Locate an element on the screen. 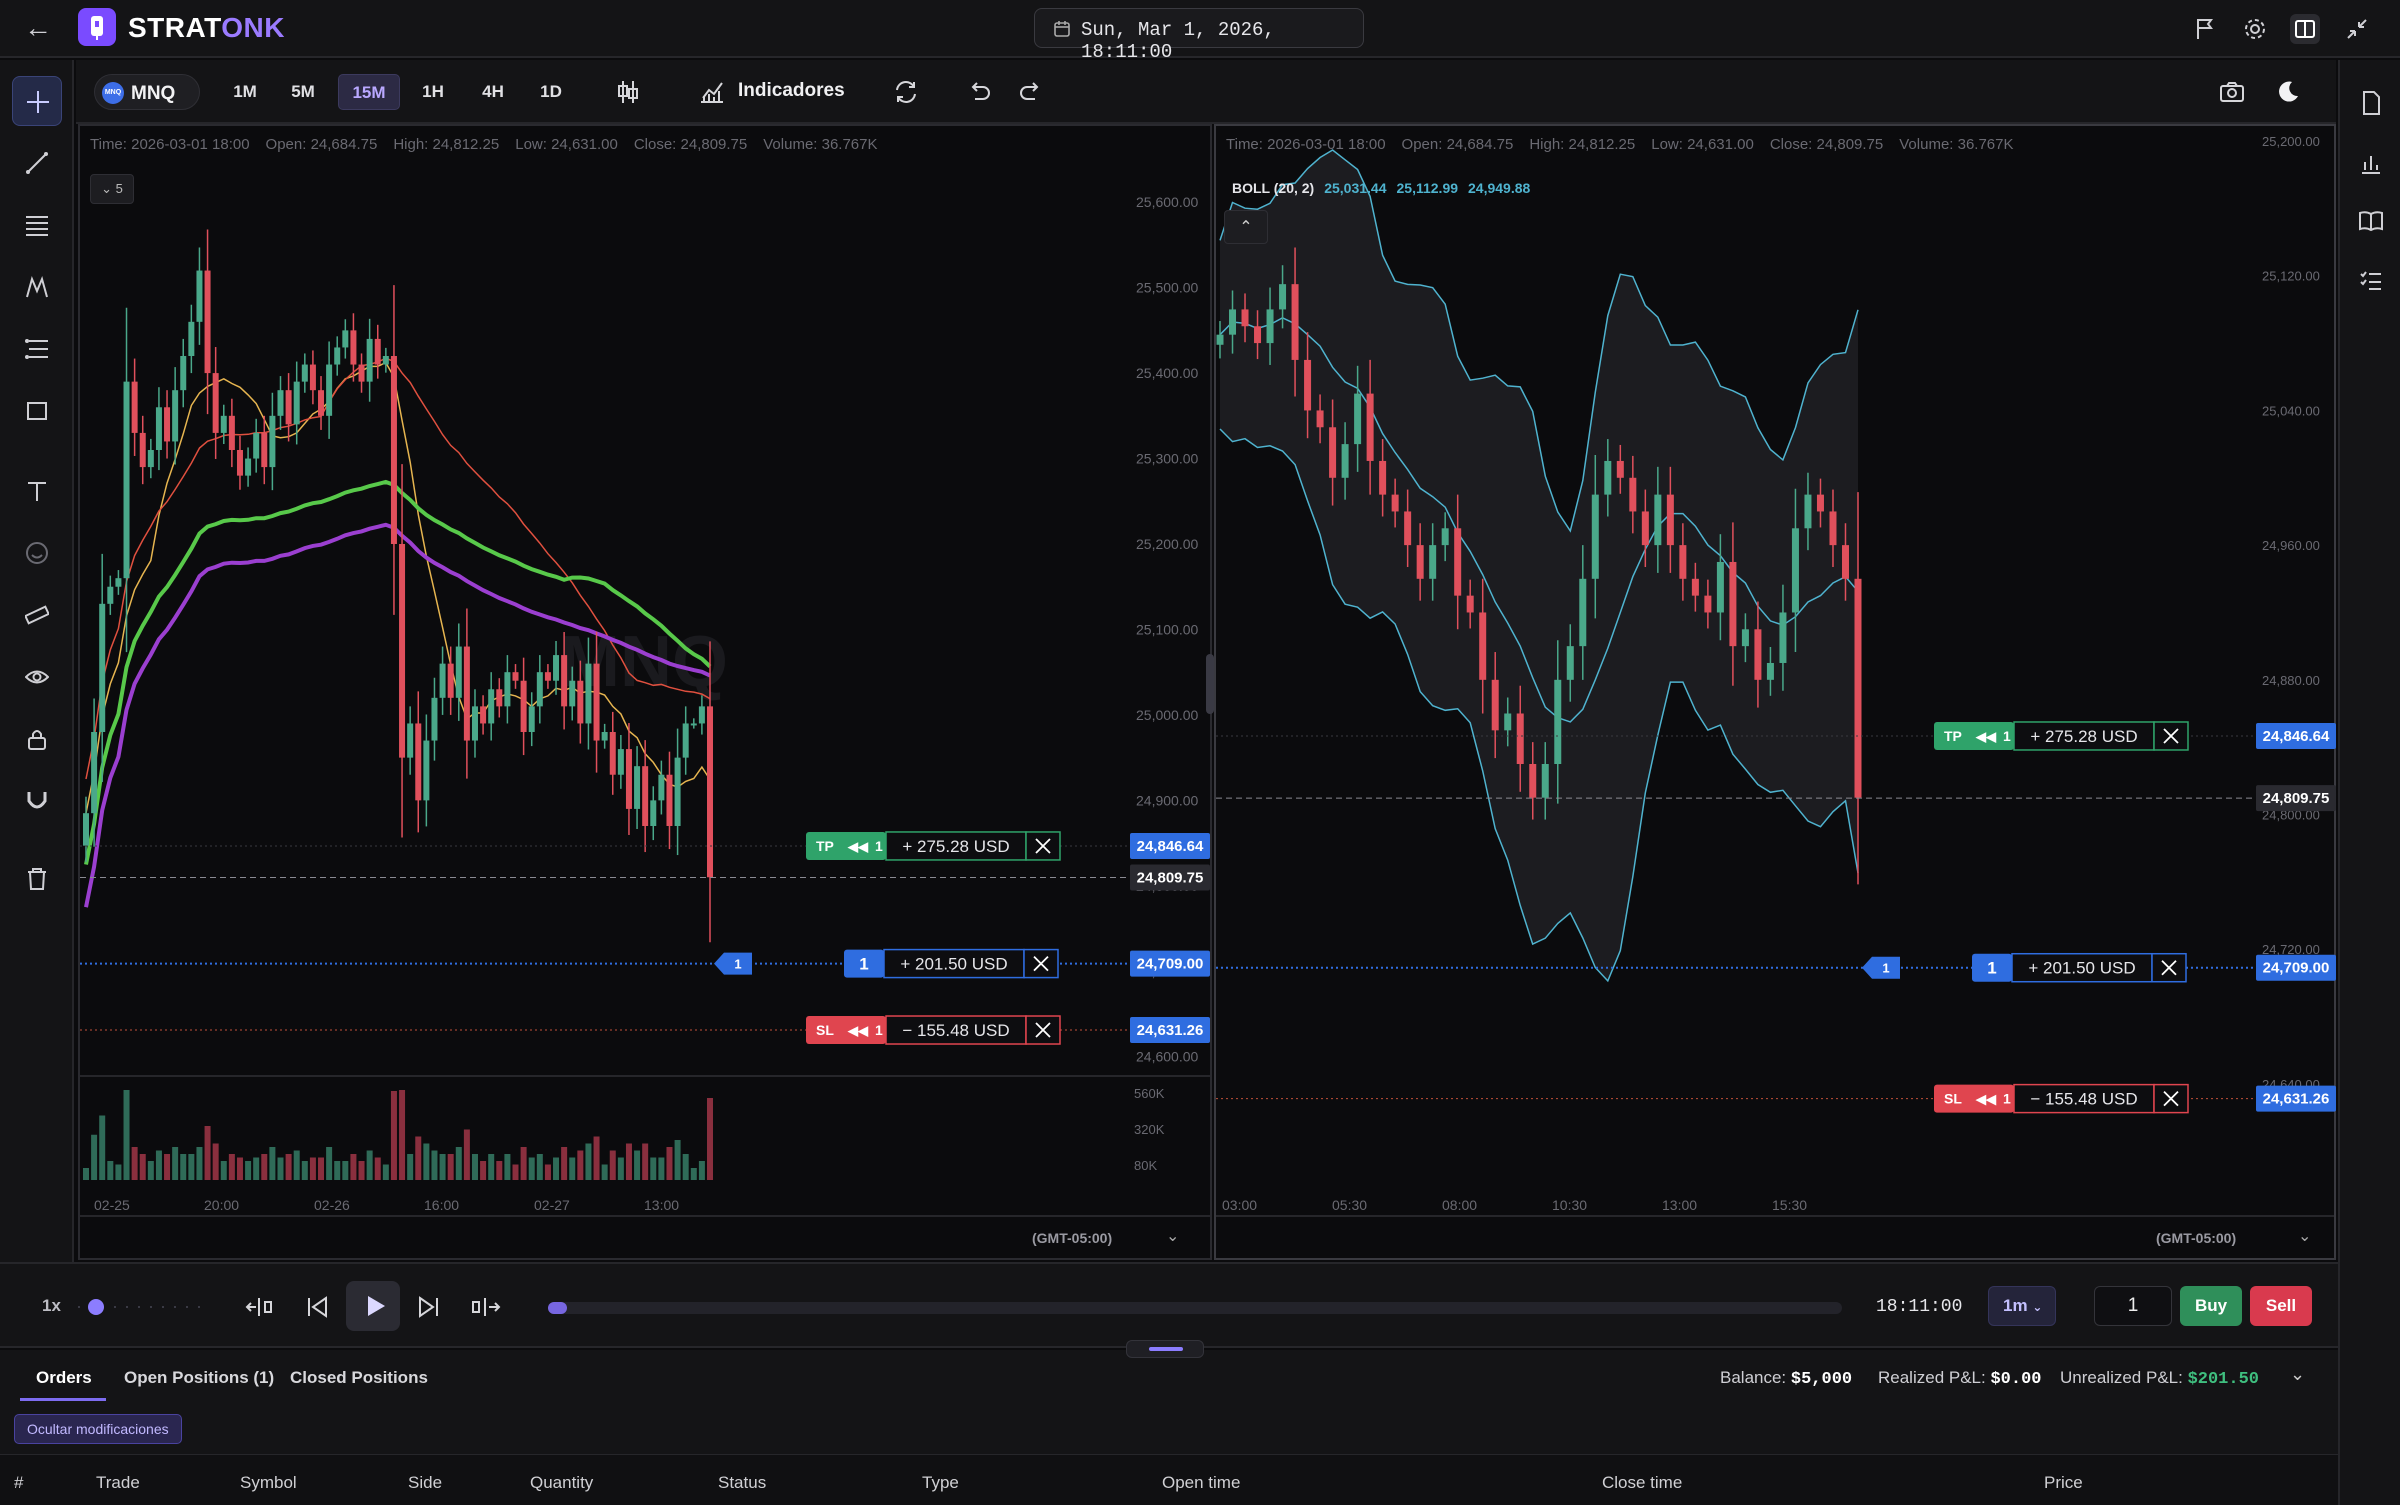  timeframe-1h: 1H is located at coordinates (433, 92).